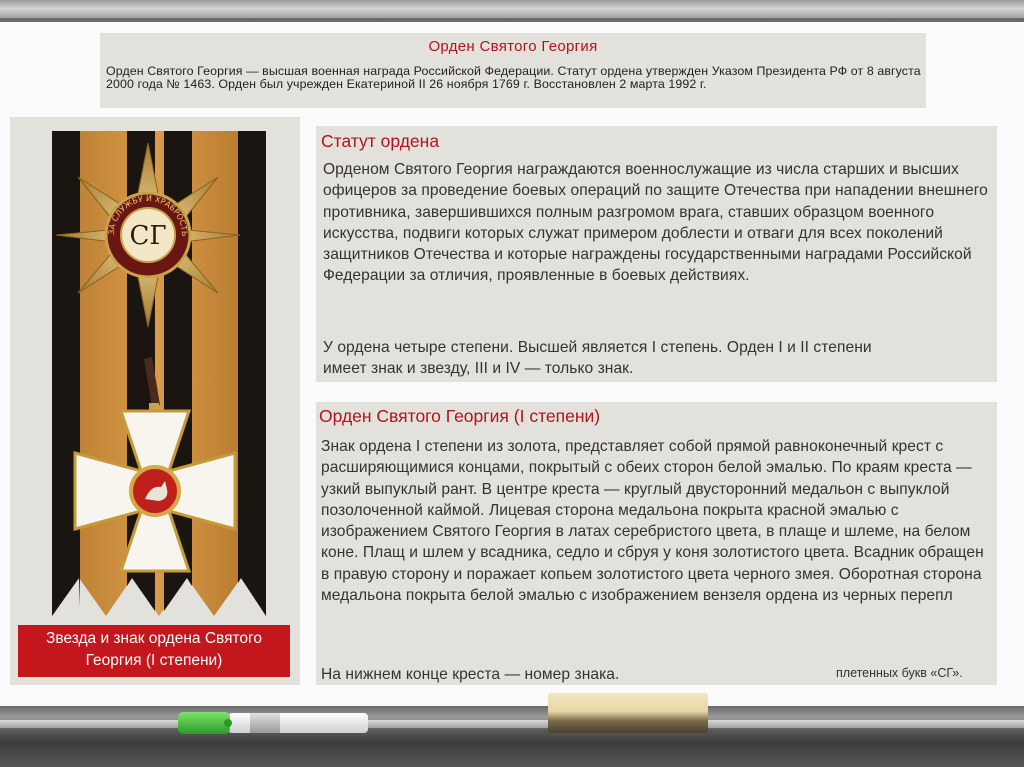 The height and width of the screenshot is (767, 1024). What do you see at coordinates (899, 673) in the screenshot?
I see `overflow-text: плетенных букв «СГ».` at bounding box center [899, 673].